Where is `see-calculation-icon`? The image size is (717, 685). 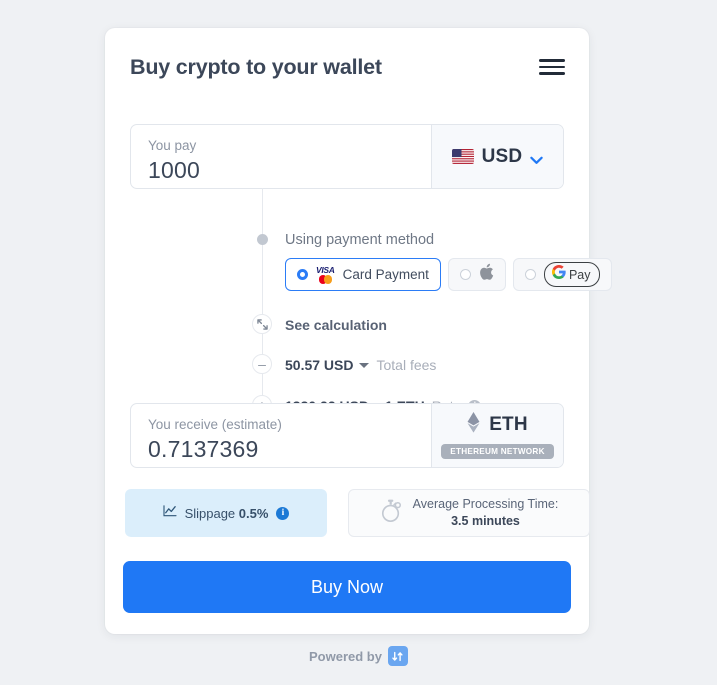 see-calculation-icon is located at coordinates (262, 324).